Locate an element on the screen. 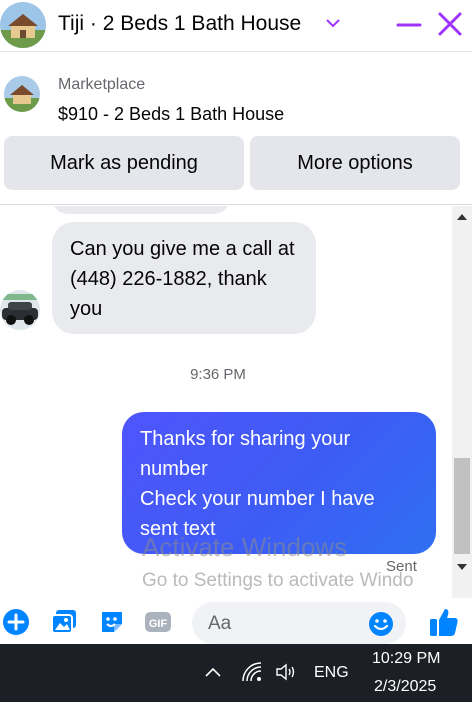 This screenshot has width=472, height=702. emoji-icon is located at coordinates (381, 624).